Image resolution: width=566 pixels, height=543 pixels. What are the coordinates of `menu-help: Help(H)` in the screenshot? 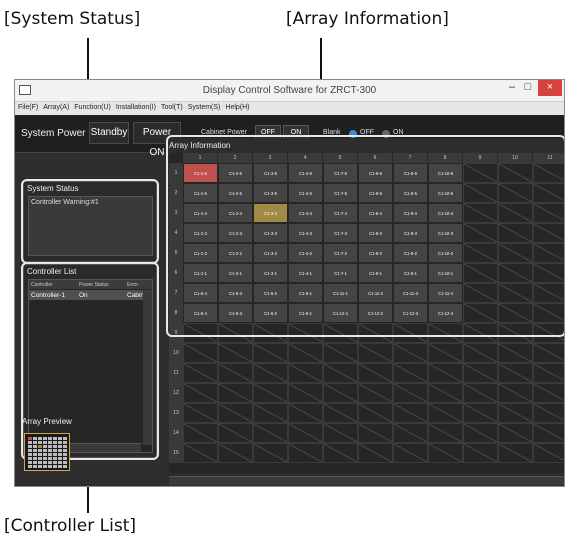 It's located at (236, 106).